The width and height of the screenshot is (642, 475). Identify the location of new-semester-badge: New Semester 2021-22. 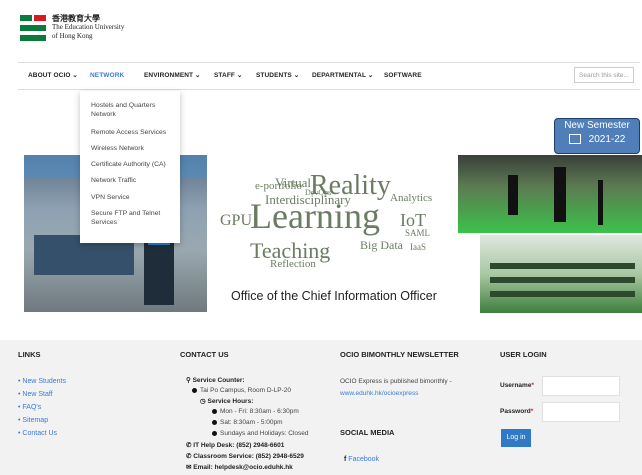
(597, 136).